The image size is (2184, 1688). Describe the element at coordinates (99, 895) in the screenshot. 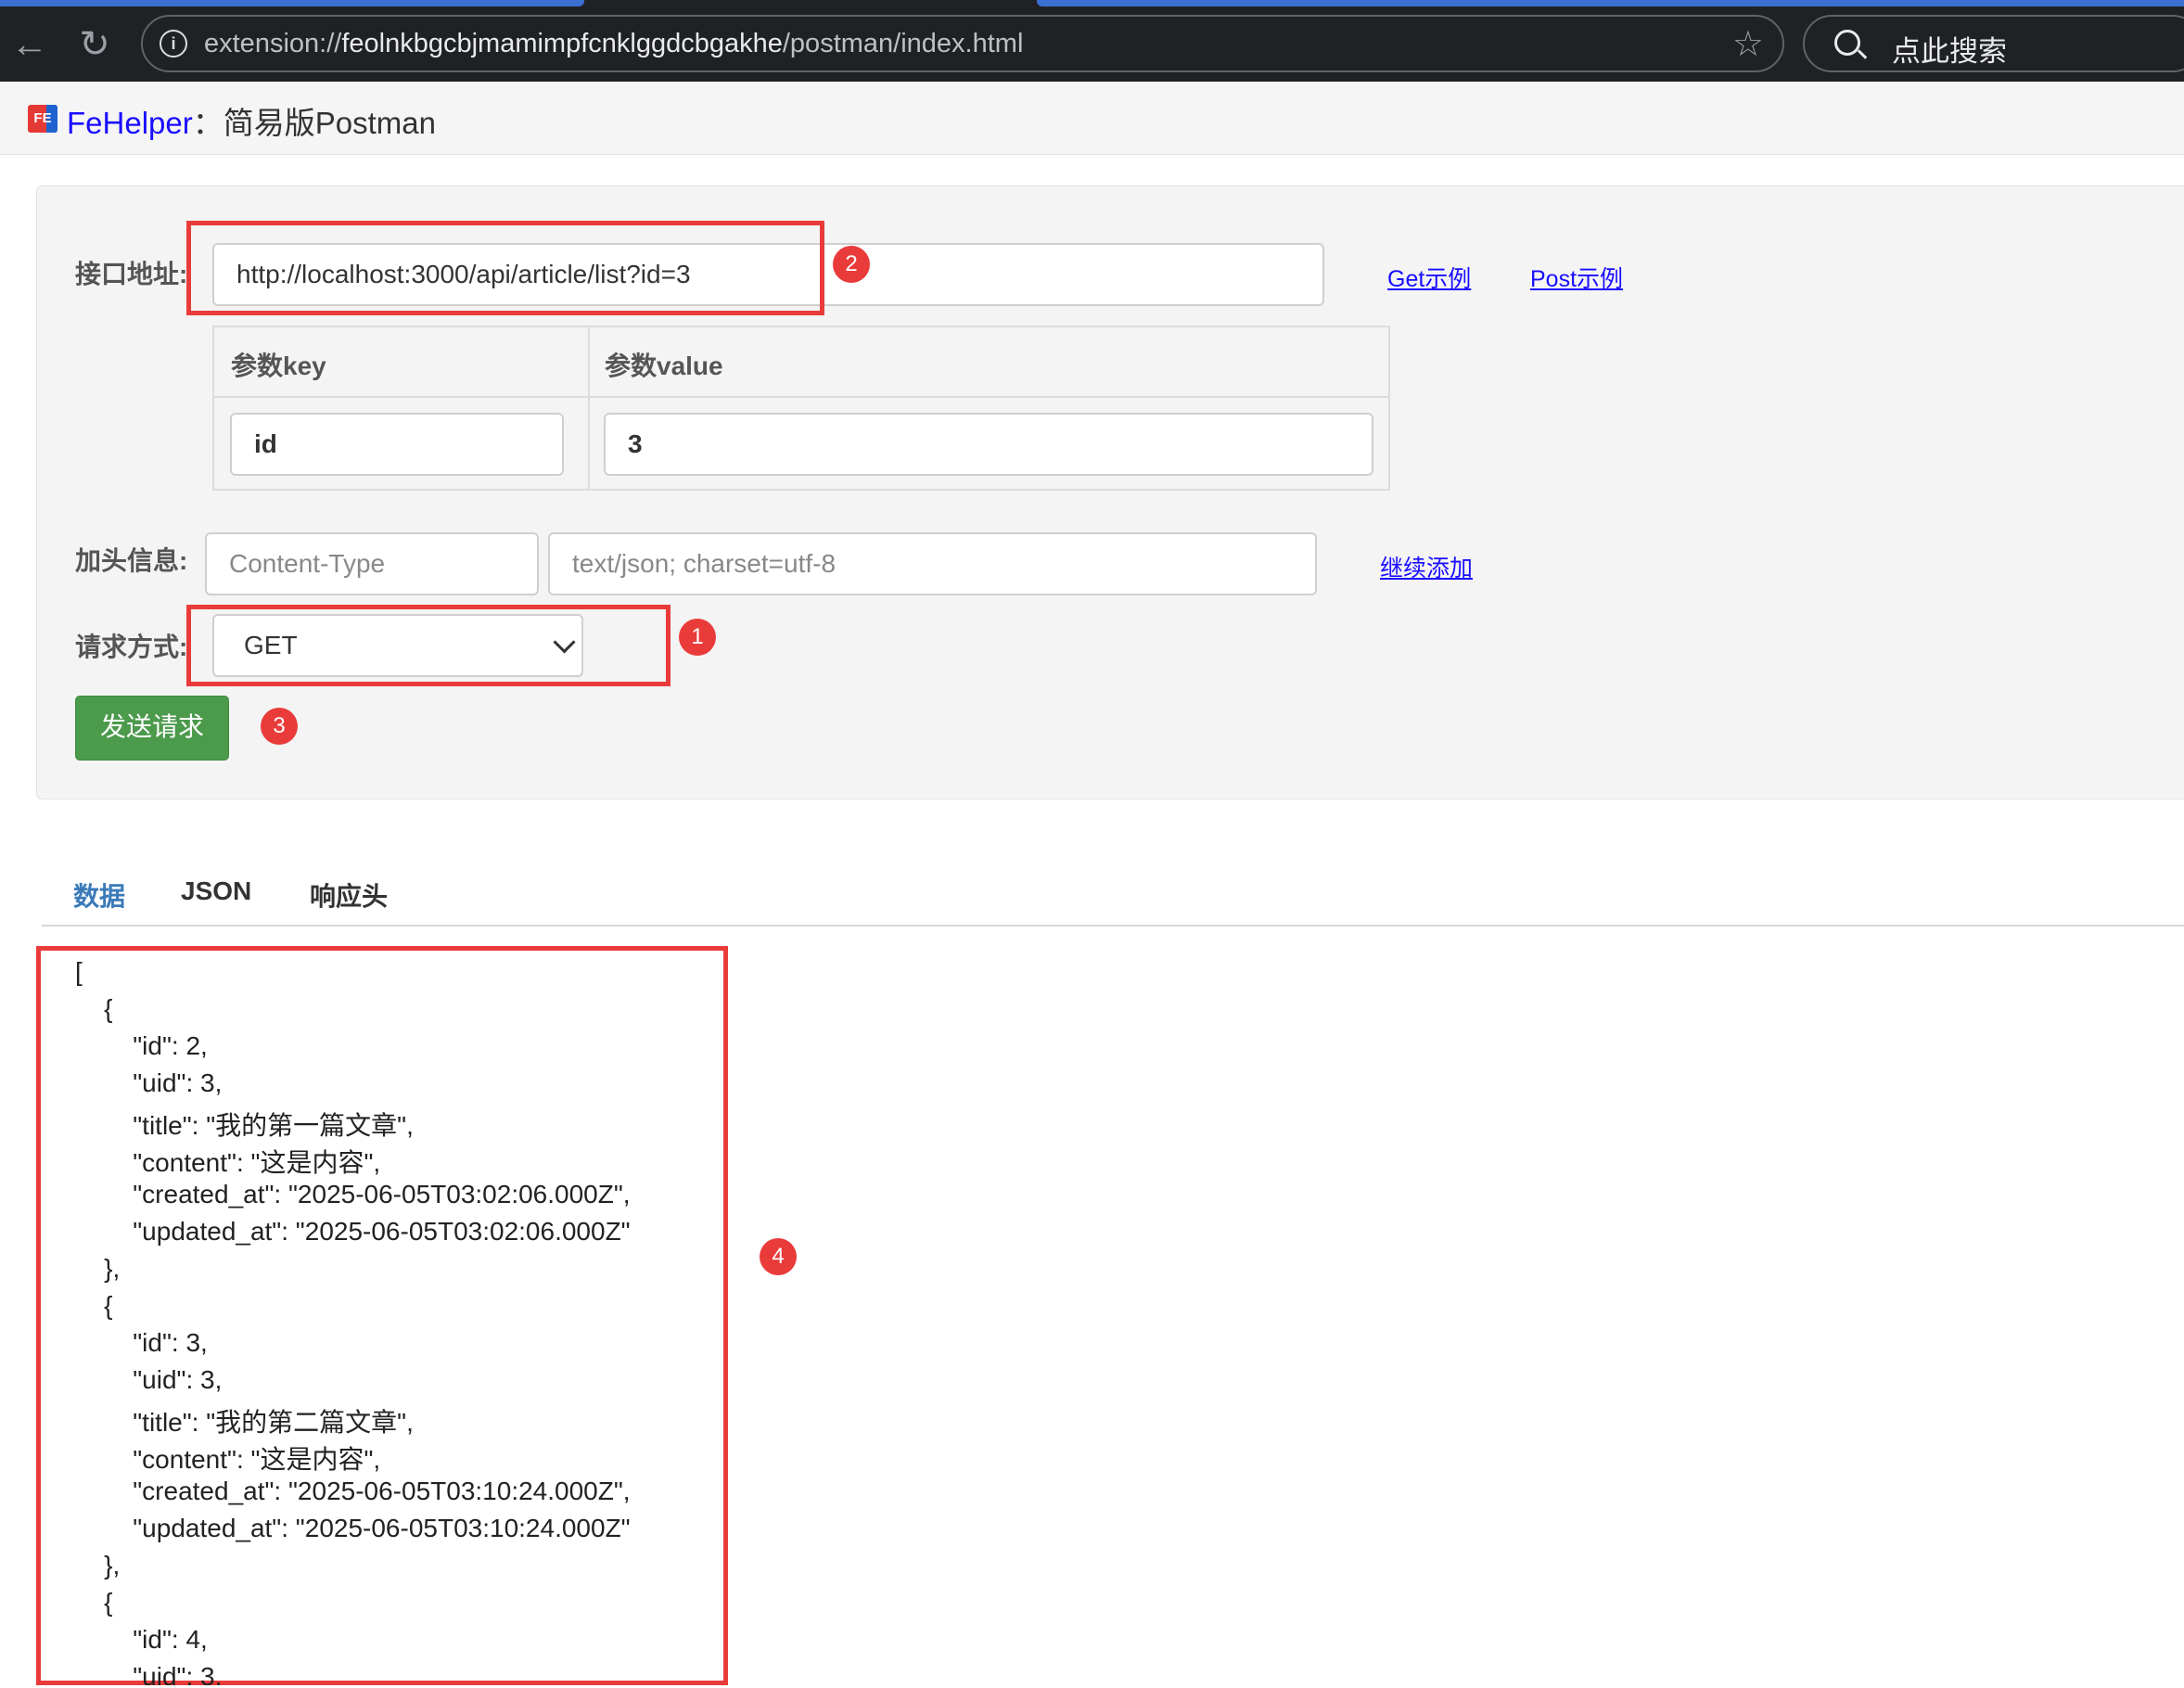

I see `tab-data: 数据` at that location.